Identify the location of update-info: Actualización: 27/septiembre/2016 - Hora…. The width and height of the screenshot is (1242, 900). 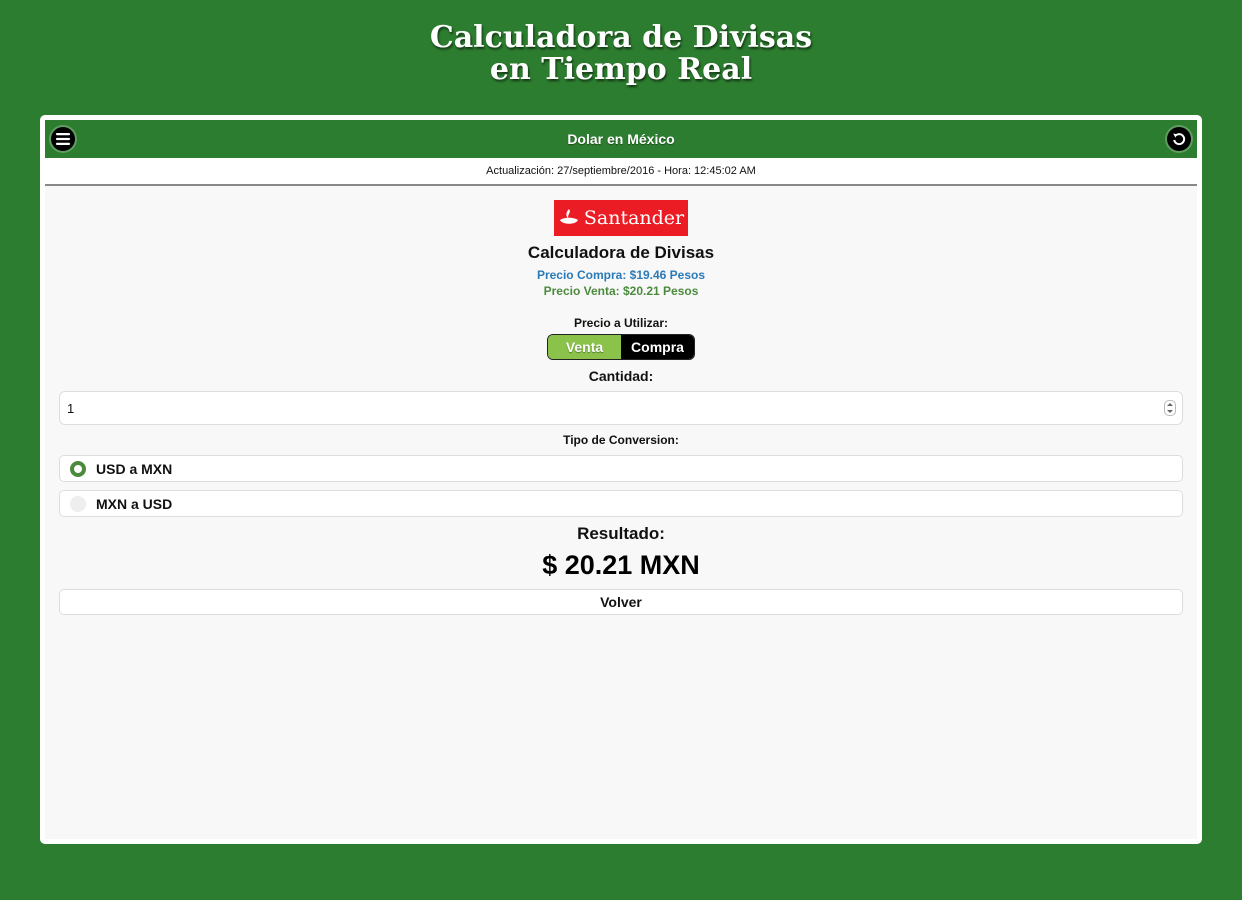
(621, 172).